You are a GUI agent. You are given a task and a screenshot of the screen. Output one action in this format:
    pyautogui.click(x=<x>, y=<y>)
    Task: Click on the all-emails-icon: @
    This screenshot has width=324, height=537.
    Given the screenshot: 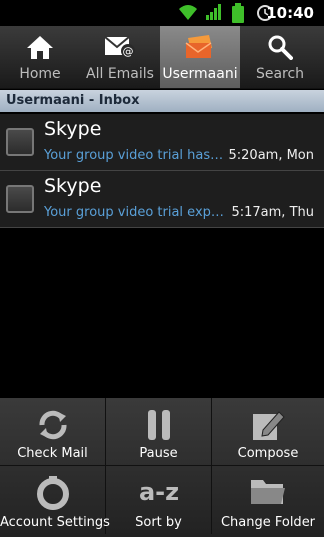 What is the action you would take?
    pyautogui.click(x=119, y=47)
    